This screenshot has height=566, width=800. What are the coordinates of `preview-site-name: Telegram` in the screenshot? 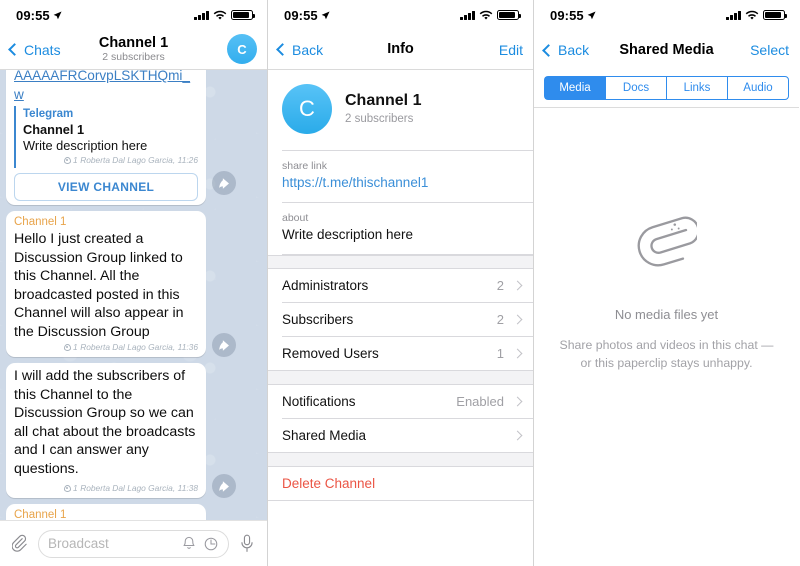 It's located at (48, 114).